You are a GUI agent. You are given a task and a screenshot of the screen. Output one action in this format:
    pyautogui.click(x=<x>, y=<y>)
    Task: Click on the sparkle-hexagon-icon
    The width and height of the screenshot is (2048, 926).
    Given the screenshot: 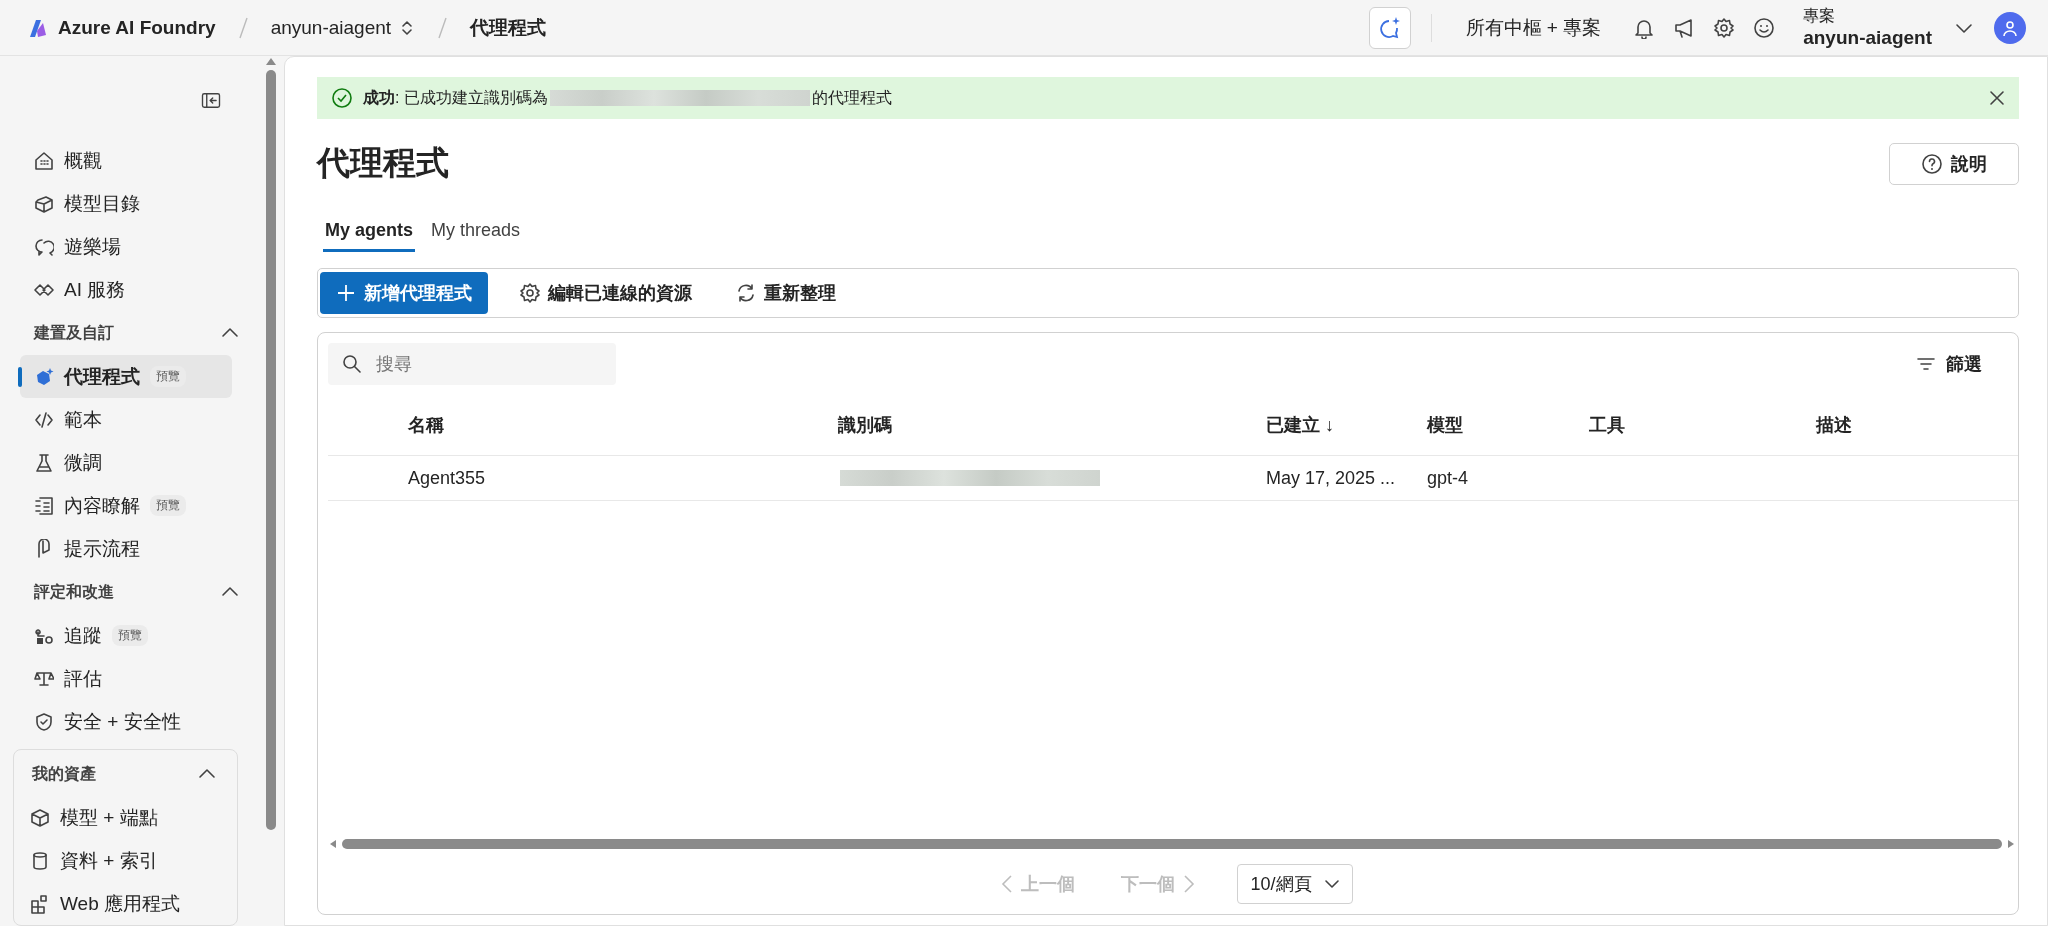 What is the action you would take?
    pyautogui.click(x=44, y=376)
    